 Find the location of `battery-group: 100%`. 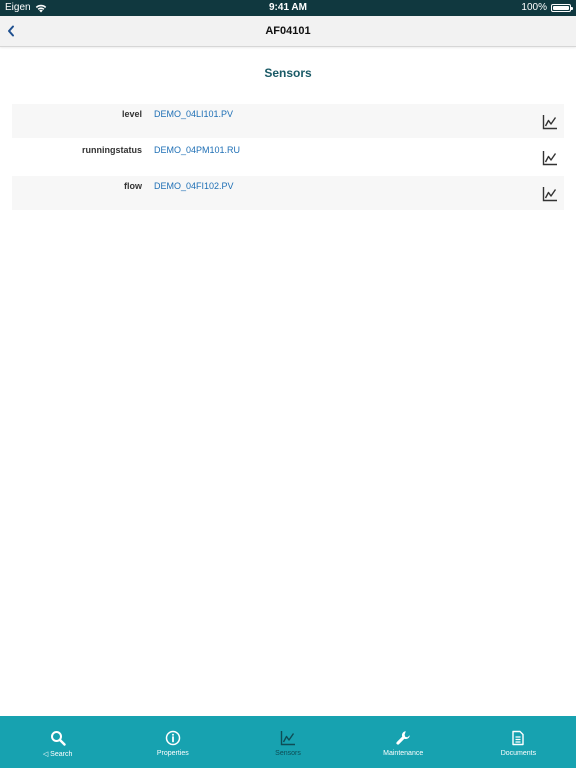

battery-group: 100% is located at coordinates (547, 8).